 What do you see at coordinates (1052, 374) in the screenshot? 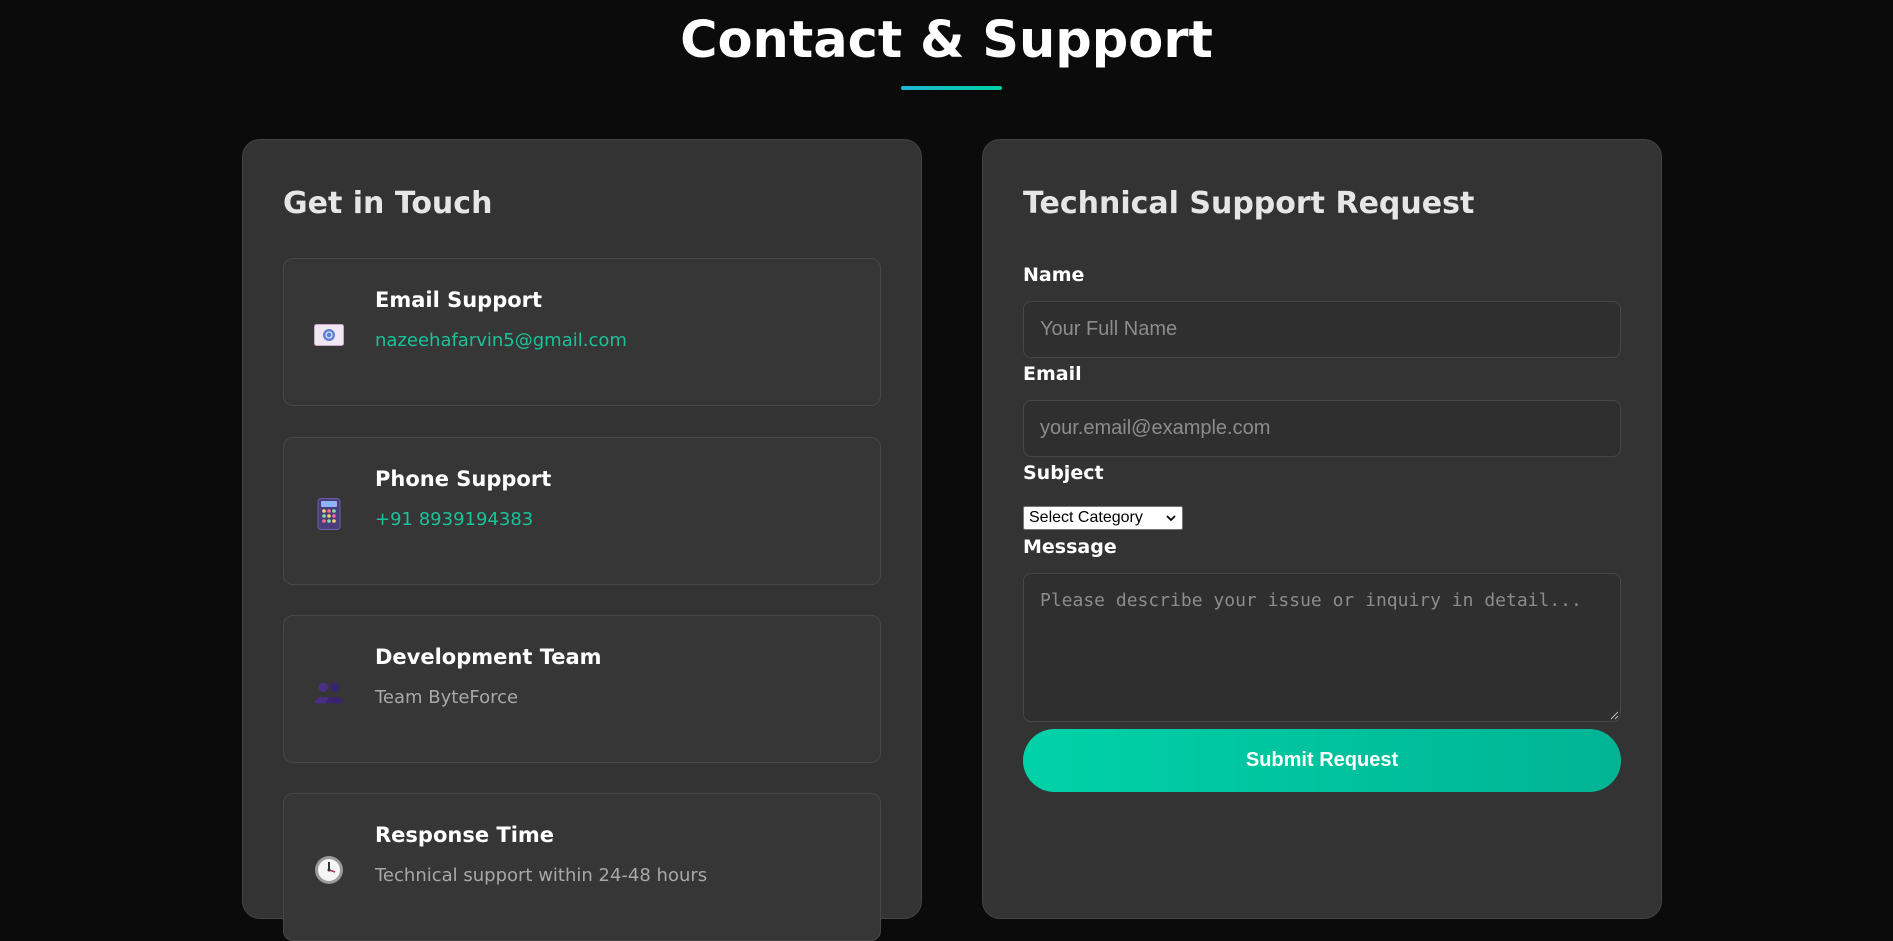
I see `email-label: Email` at bounding box center [1052, 374].